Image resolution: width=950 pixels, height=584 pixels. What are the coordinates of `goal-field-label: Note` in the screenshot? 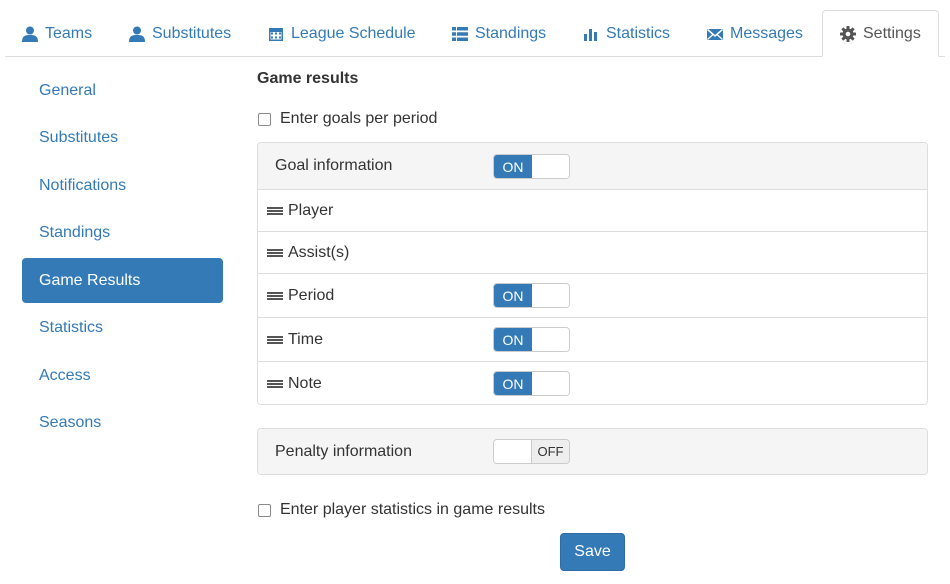 It's located at (305, 383).